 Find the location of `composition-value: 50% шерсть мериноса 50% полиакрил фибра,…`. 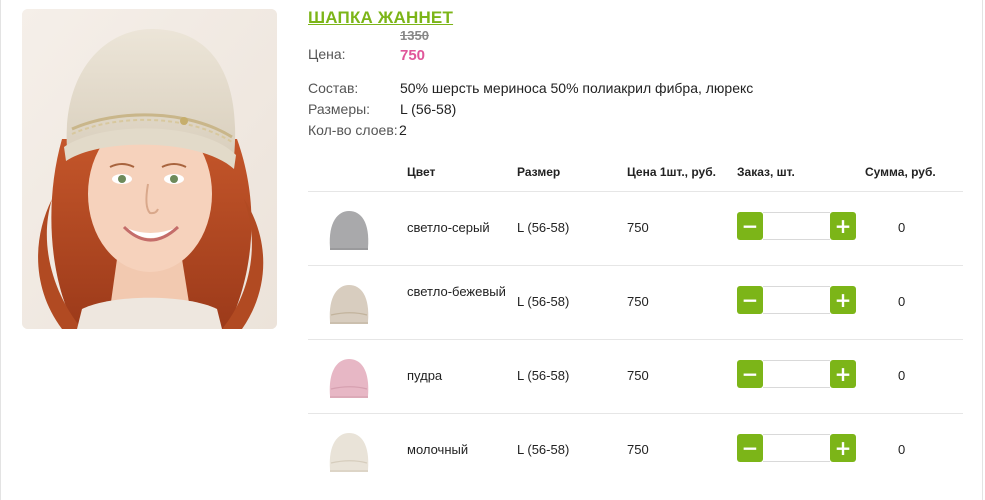

composition-value: 50% шерсть мериноса 50% полиакрил фибра,… is located at coordinates (577, 88).